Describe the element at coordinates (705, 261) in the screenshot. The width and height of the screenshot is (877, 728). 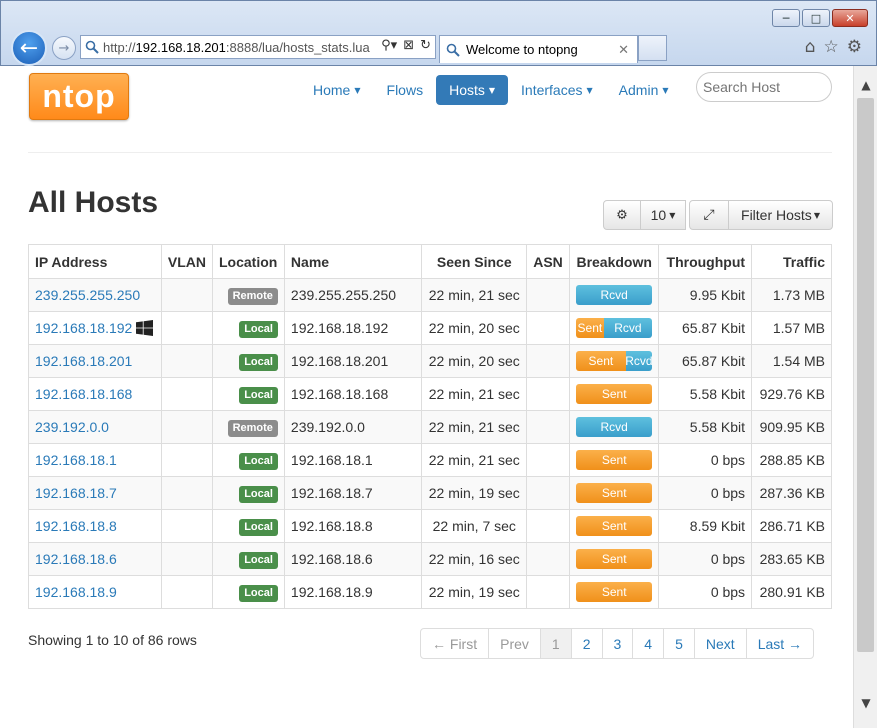
I see `column-header-throughput: Throughput` at that location.